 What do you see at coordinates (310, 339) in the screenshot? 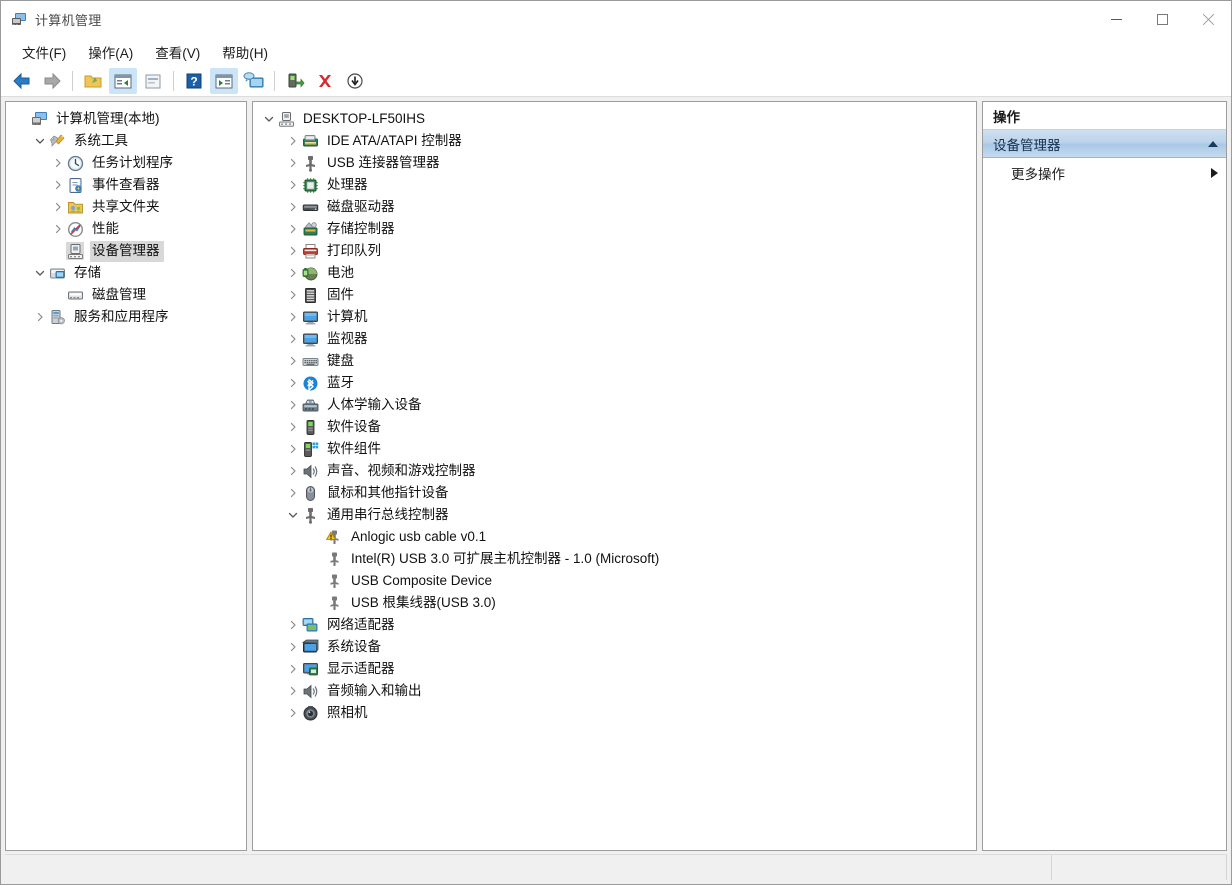
I see `monitor-icon` at bounding box center [310, 339].